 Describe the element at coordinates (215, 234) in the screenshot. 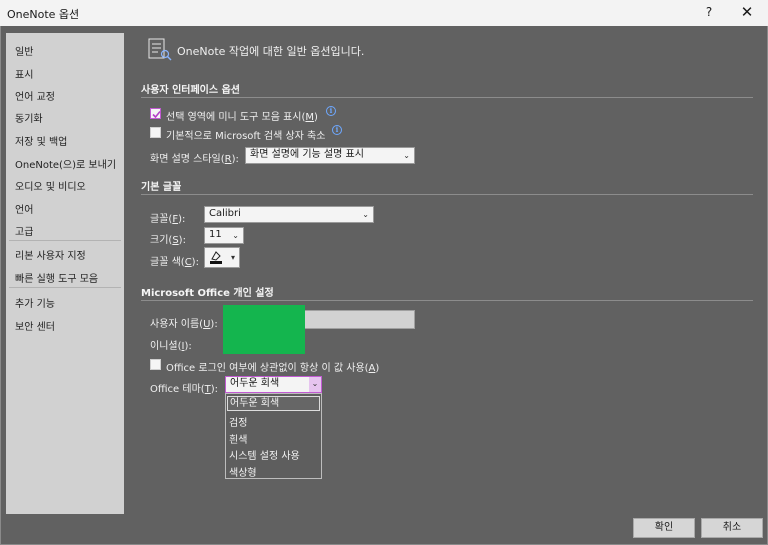

I see `size-value: 11` at that location.